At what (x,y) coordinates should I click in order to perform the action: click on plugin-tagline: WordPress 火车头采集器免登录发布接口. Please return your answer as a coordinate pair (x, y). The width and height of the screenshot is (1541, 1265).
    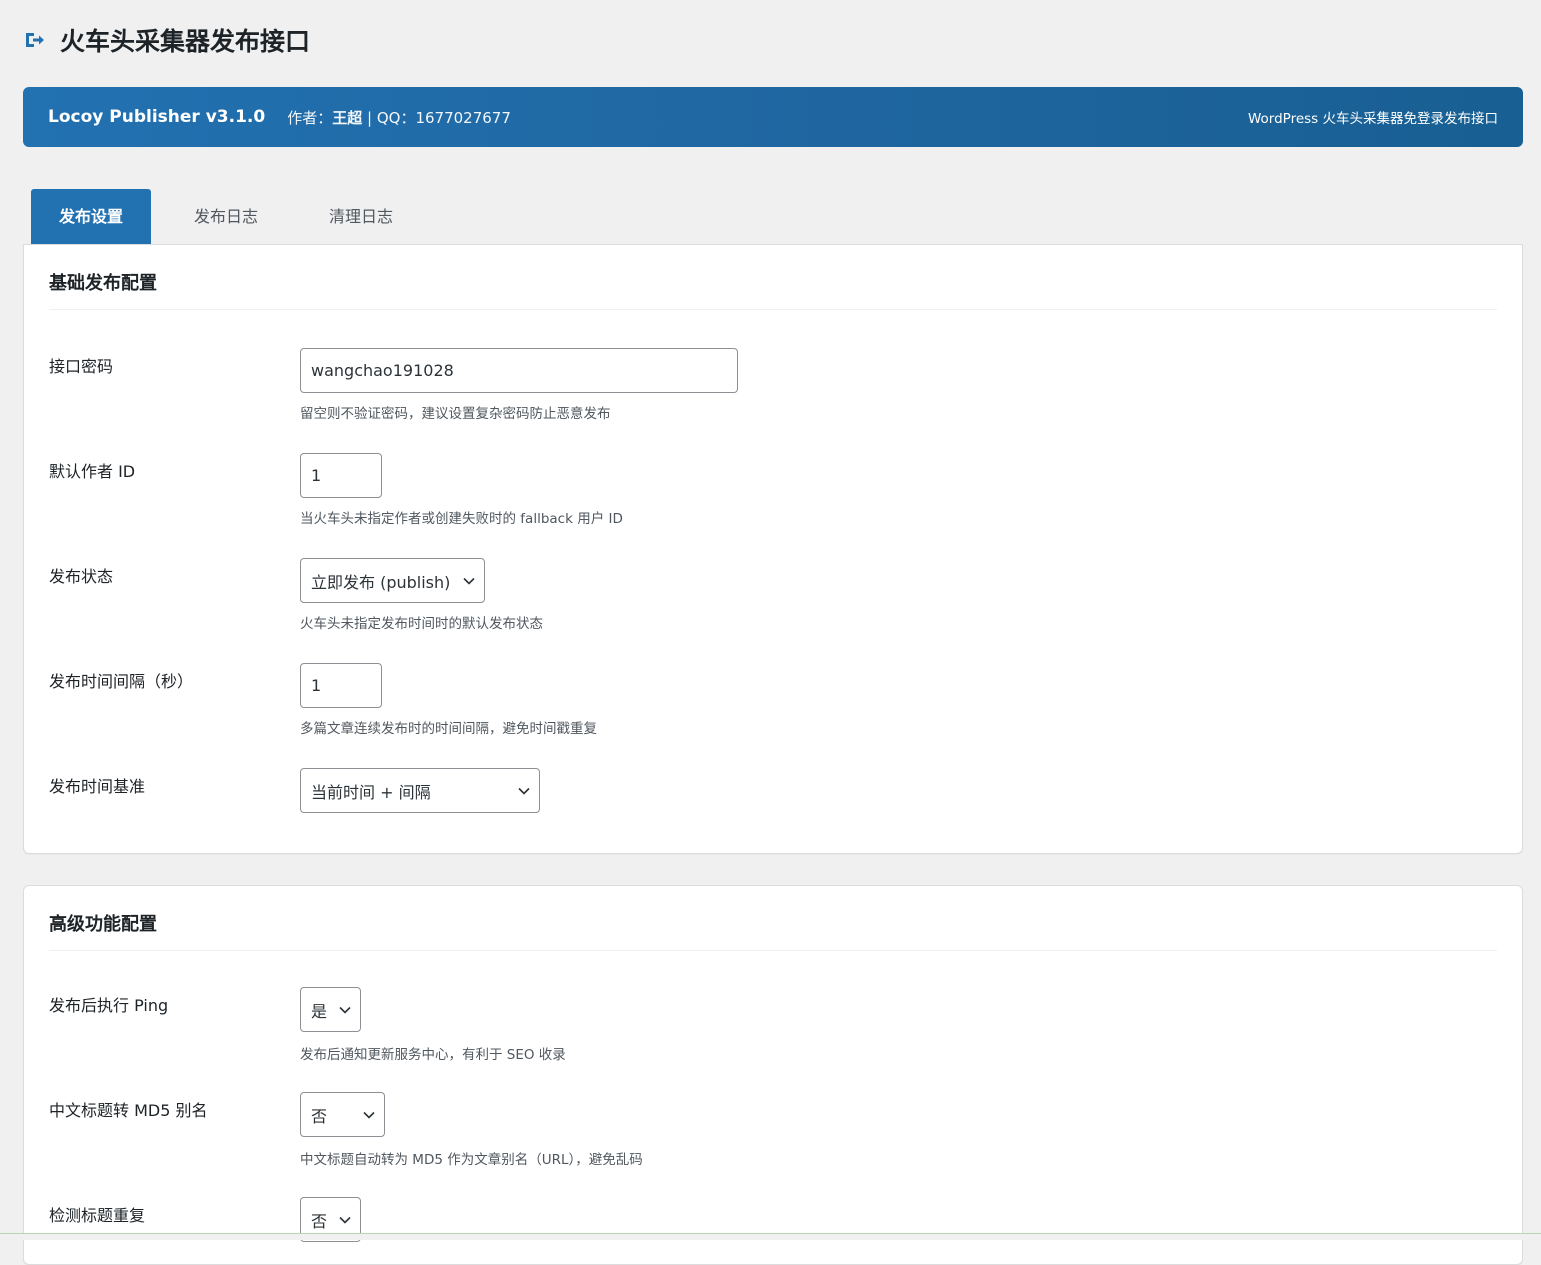
    Looking at the image, I should click on (1372, 119).